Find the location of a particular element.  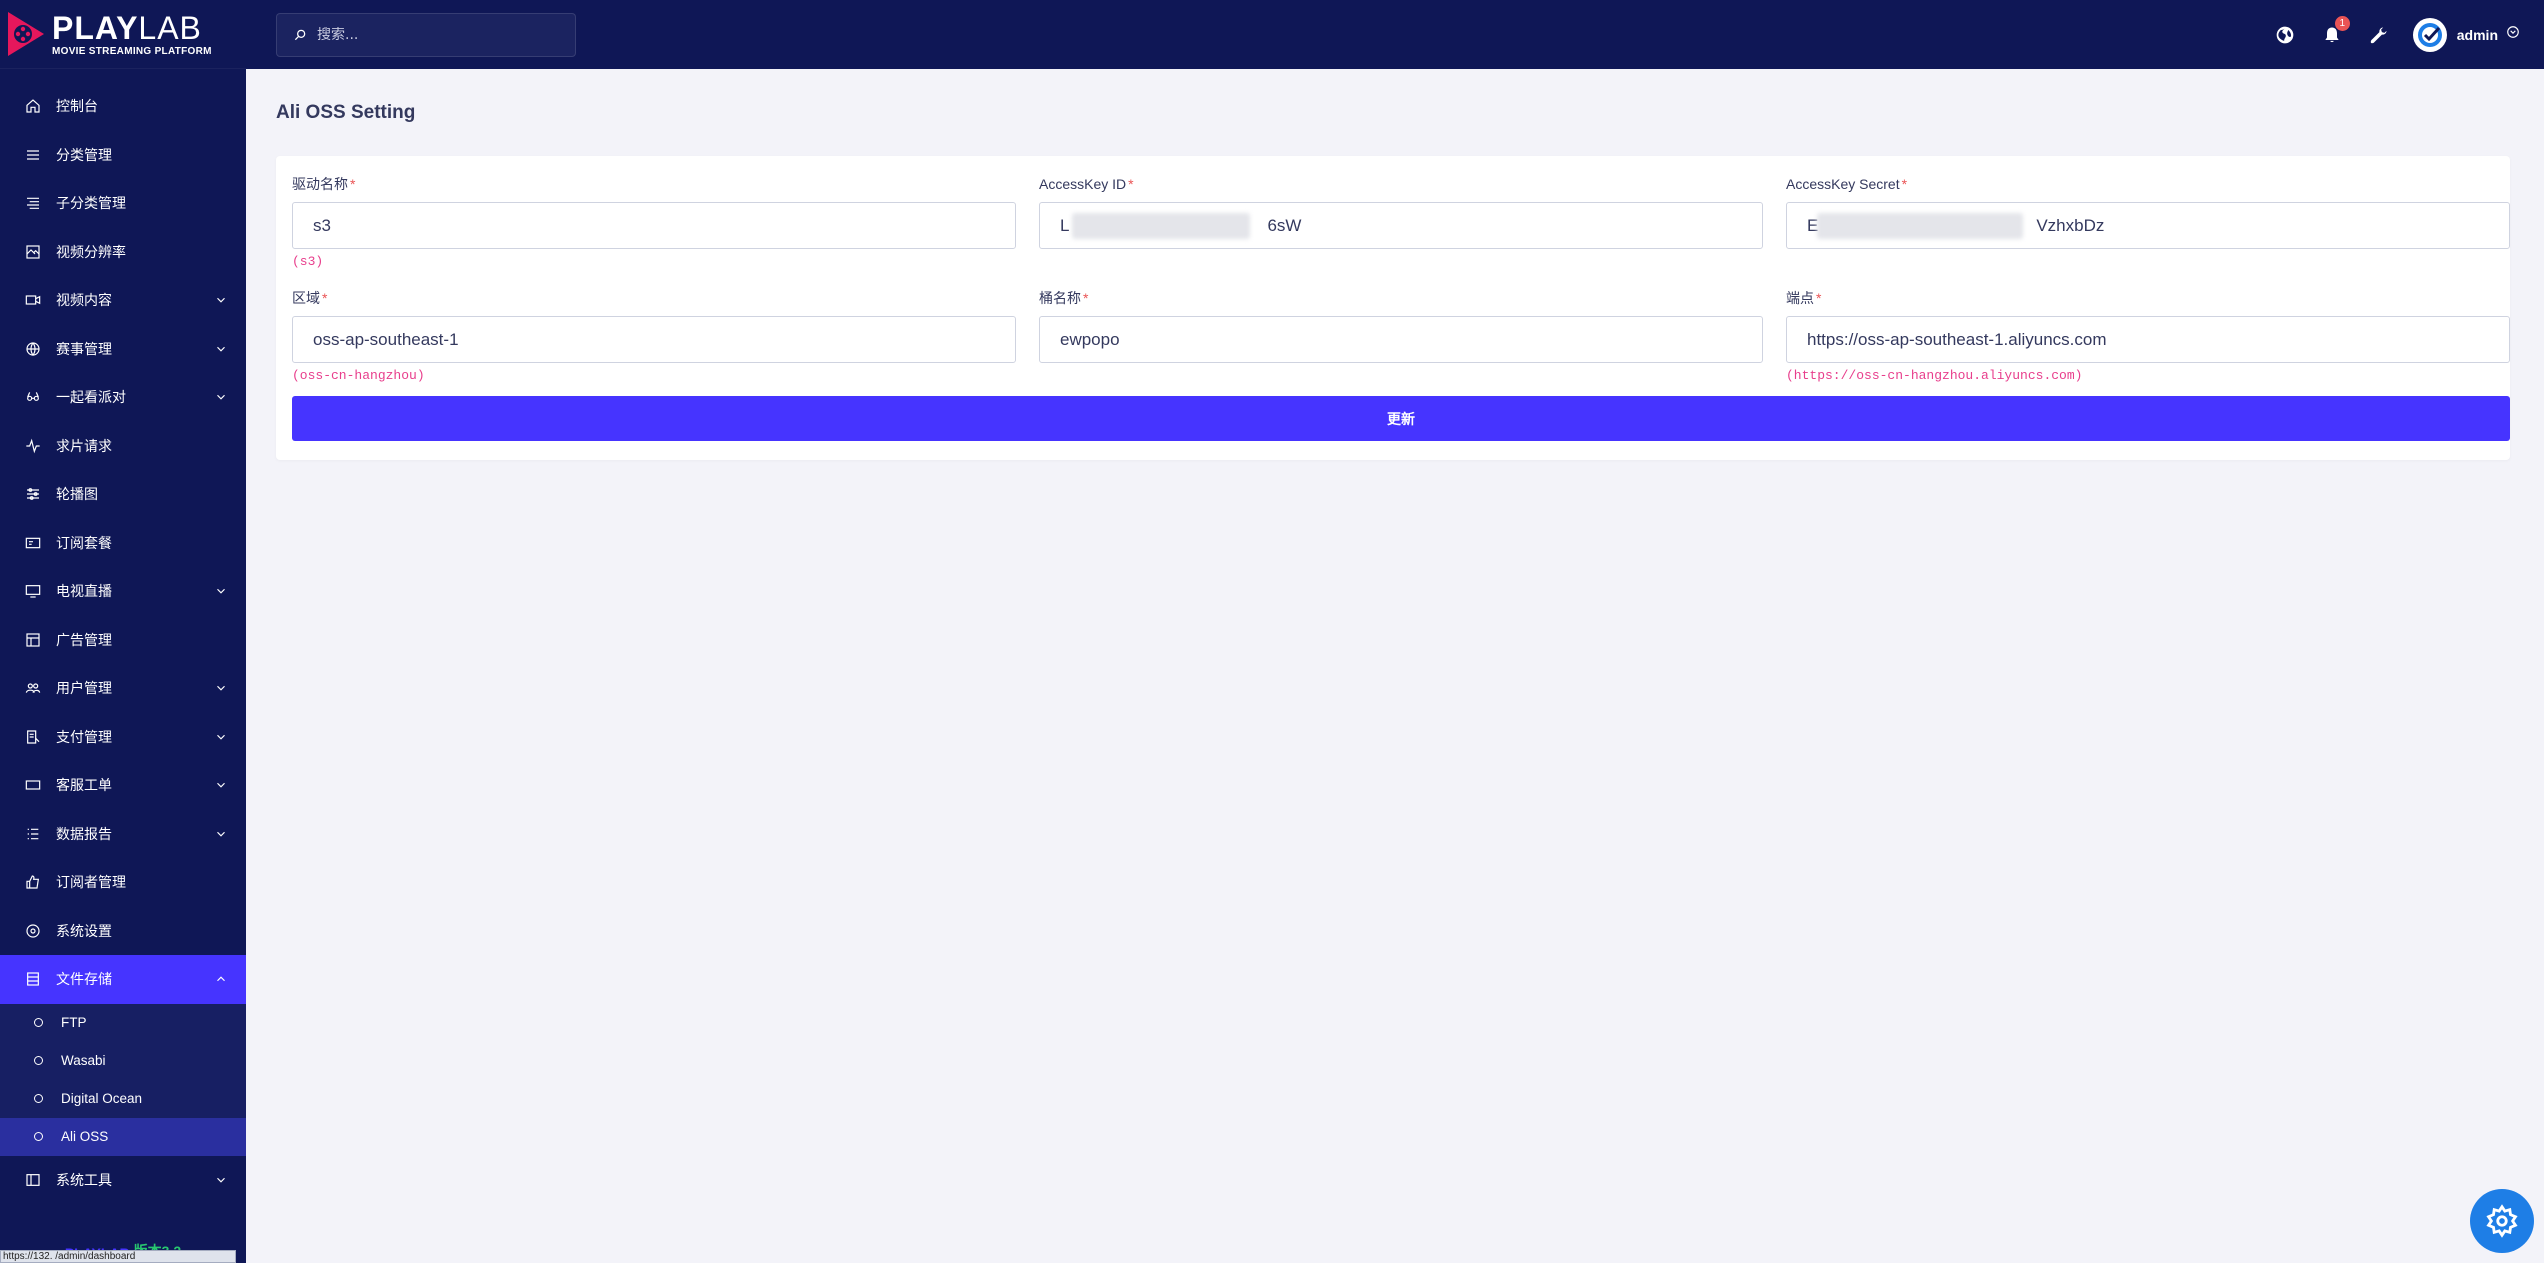

floating-settings-button is located at coordinates (2502, 1221).